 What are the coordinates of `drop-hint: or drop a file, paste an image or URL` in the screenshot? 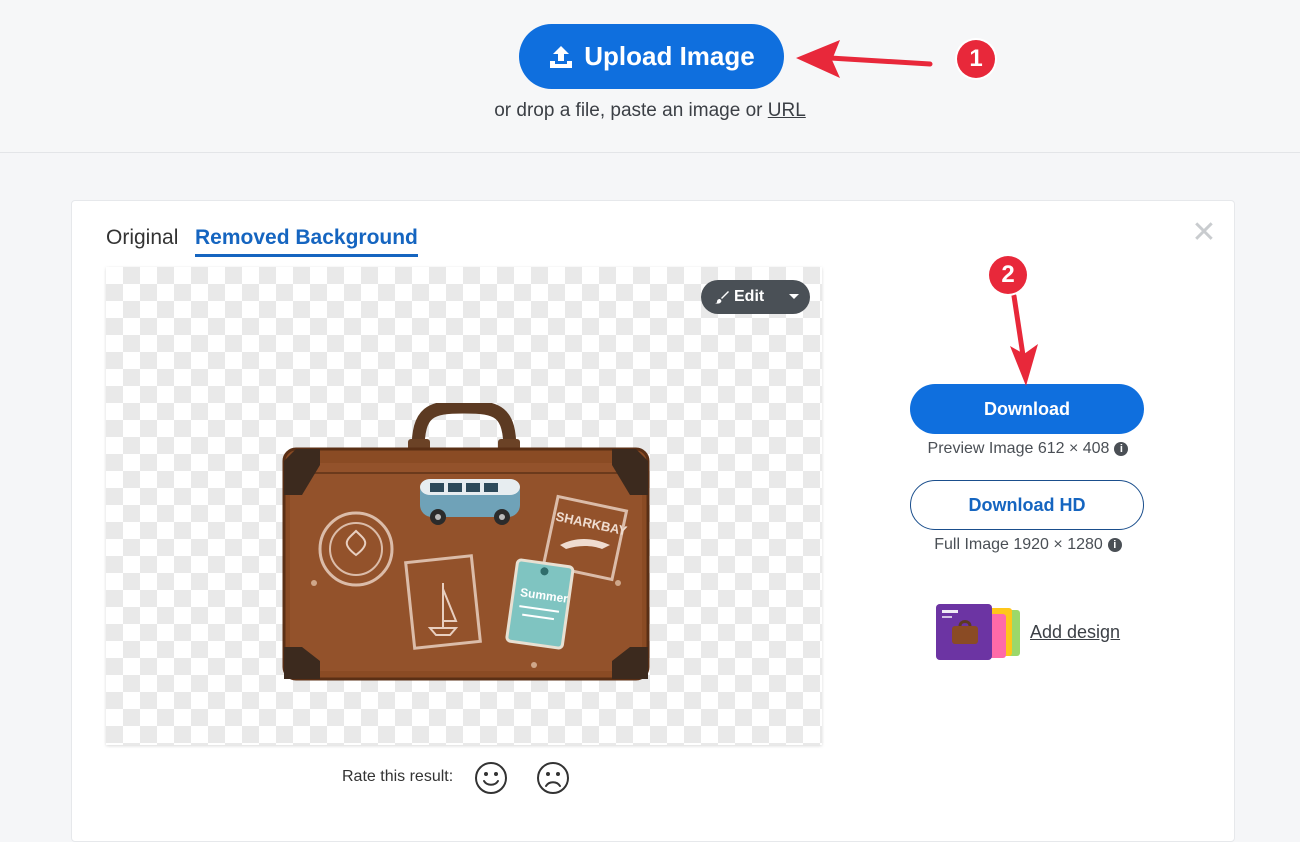 It's located at (650, 111).